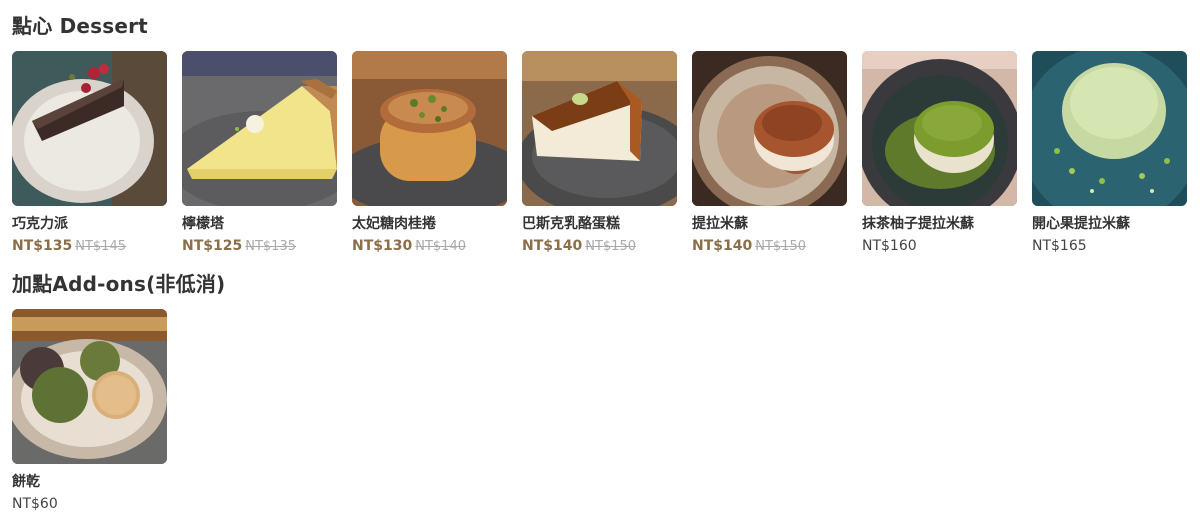 The image size is (1200, 532). Describe the element at coordinates (1059, 246) in the screenshot. I see `price: NT$165` at that location.